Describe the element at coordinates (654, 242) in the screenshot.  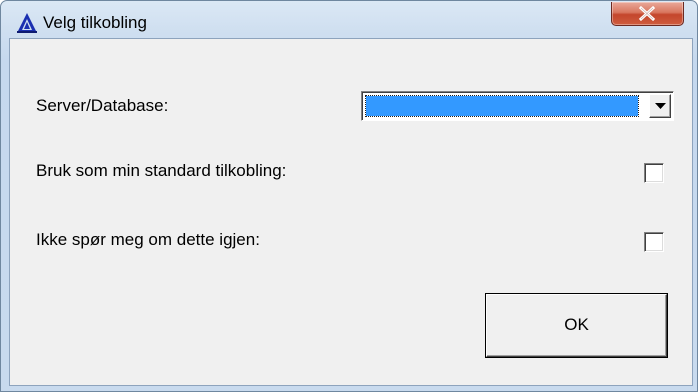
I see `dont-ask-again-checkbox` at that location.